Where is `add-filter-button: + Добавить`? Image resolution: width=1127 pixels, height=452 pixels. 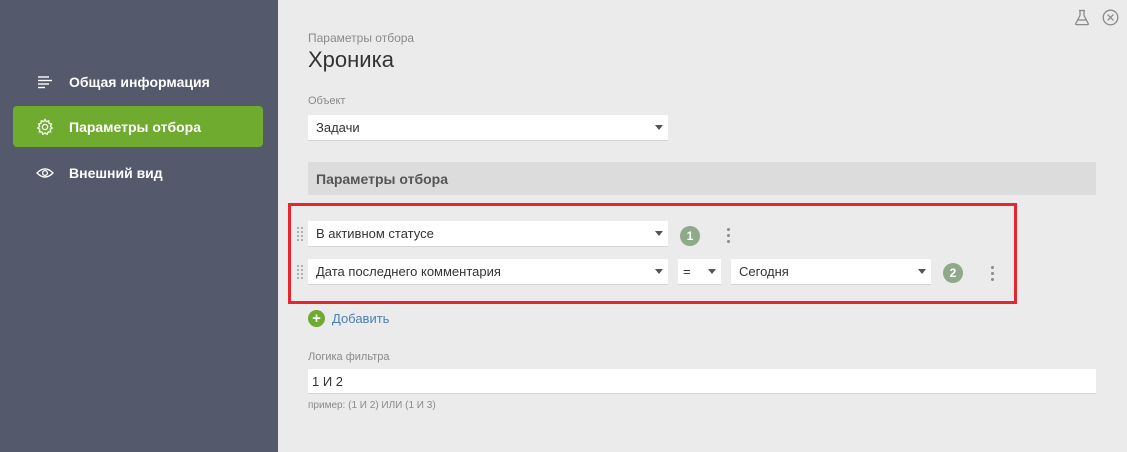
add-filter-button: + Добавить is located at coordinates (348, 318).